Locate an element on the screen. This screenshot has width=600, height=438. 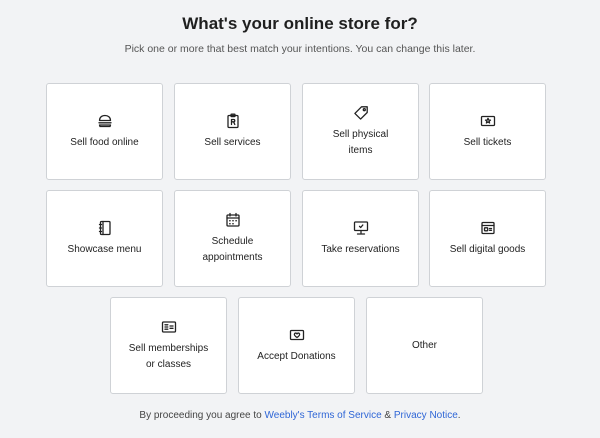
reservation-icon is located at coordinates (361, 228).